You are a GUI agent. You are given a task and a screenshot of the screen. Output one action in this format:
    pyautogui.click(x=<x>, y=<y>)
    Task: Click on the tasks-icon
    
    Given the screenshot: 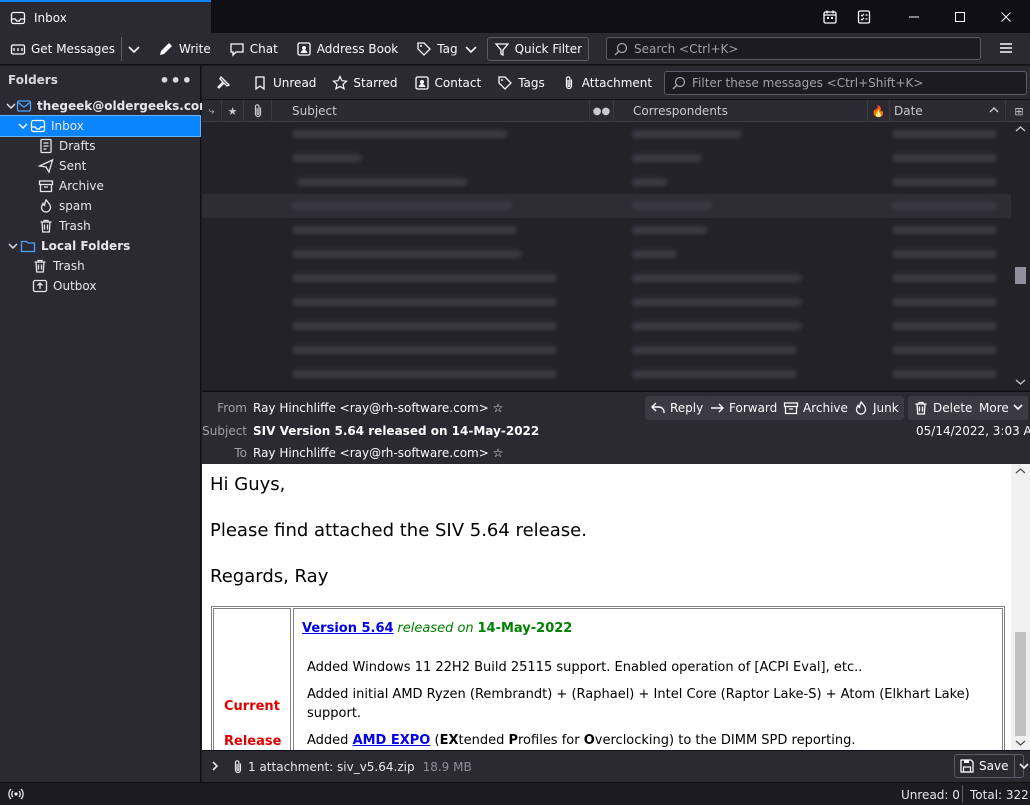 What is the action you would take?
    pyautogui.click(x=864, y=16)
    